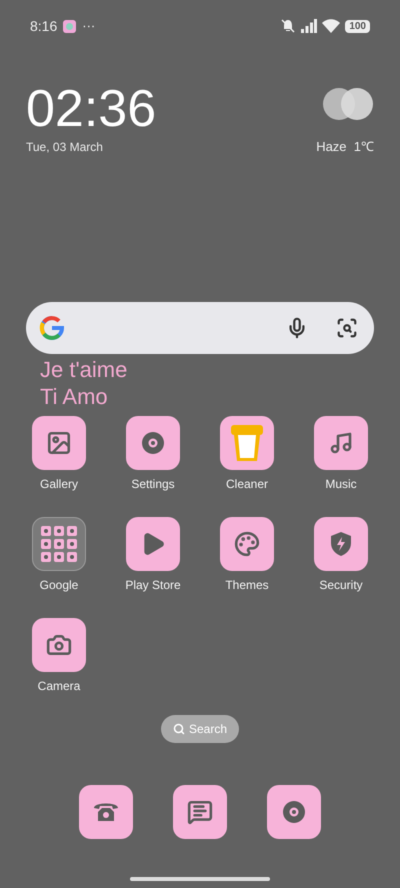  I want to click on image-icon, so click(59, 443).